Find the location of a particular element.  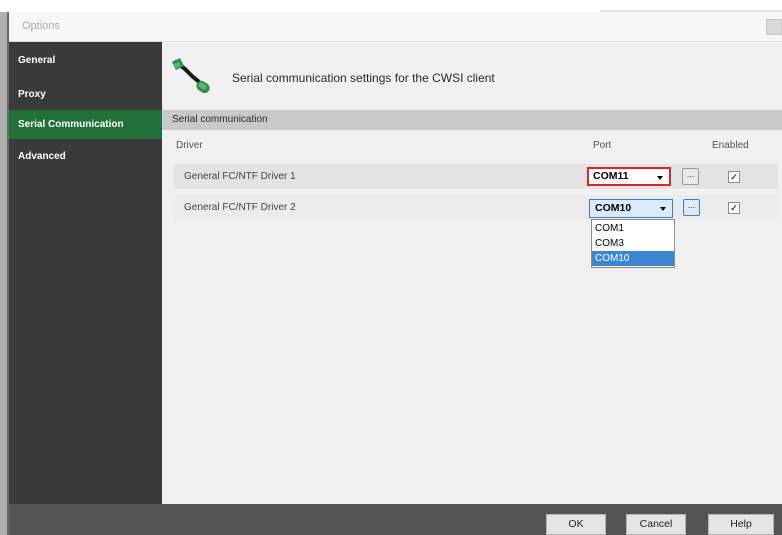

column-header-driver: Driver is located at coordinates (189, 145).